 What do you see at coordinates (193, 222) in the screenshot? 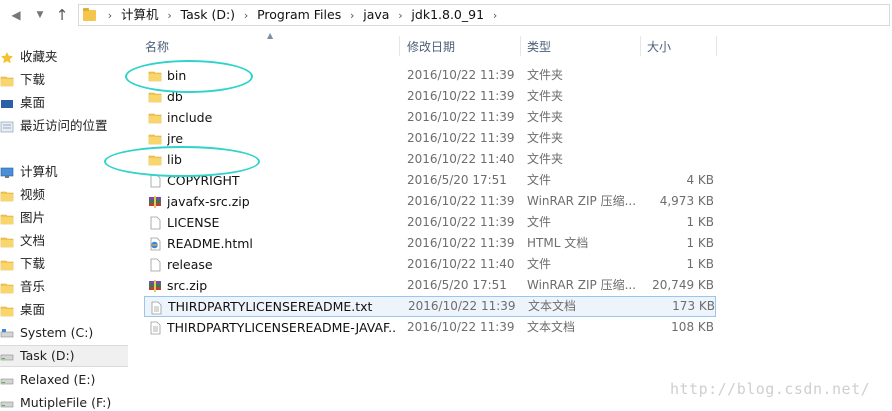
I see `file-name: LICENSE` at bounding box center [193, 222].